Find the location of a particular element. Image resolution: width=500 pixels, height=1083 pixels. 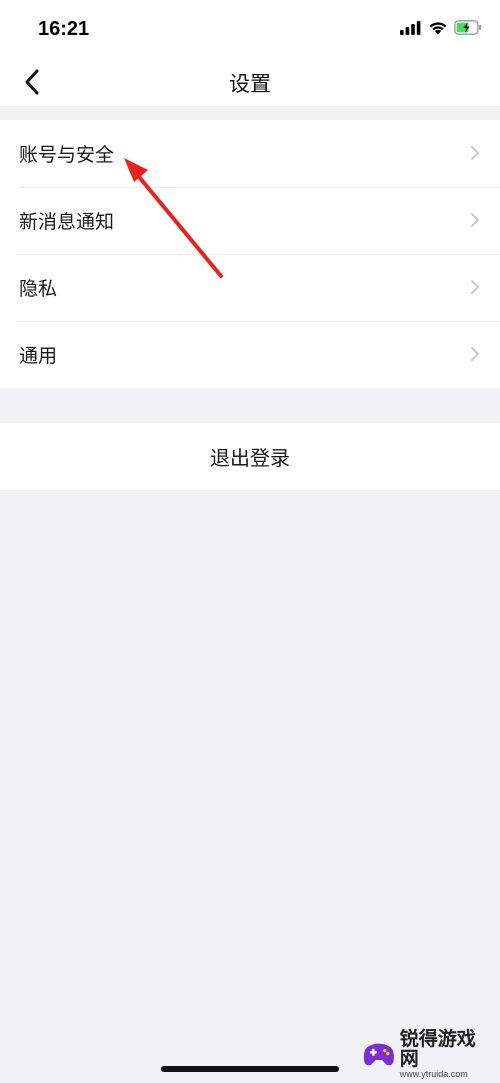

settings-item-general: 通用 is located at coordinates (250, 354).